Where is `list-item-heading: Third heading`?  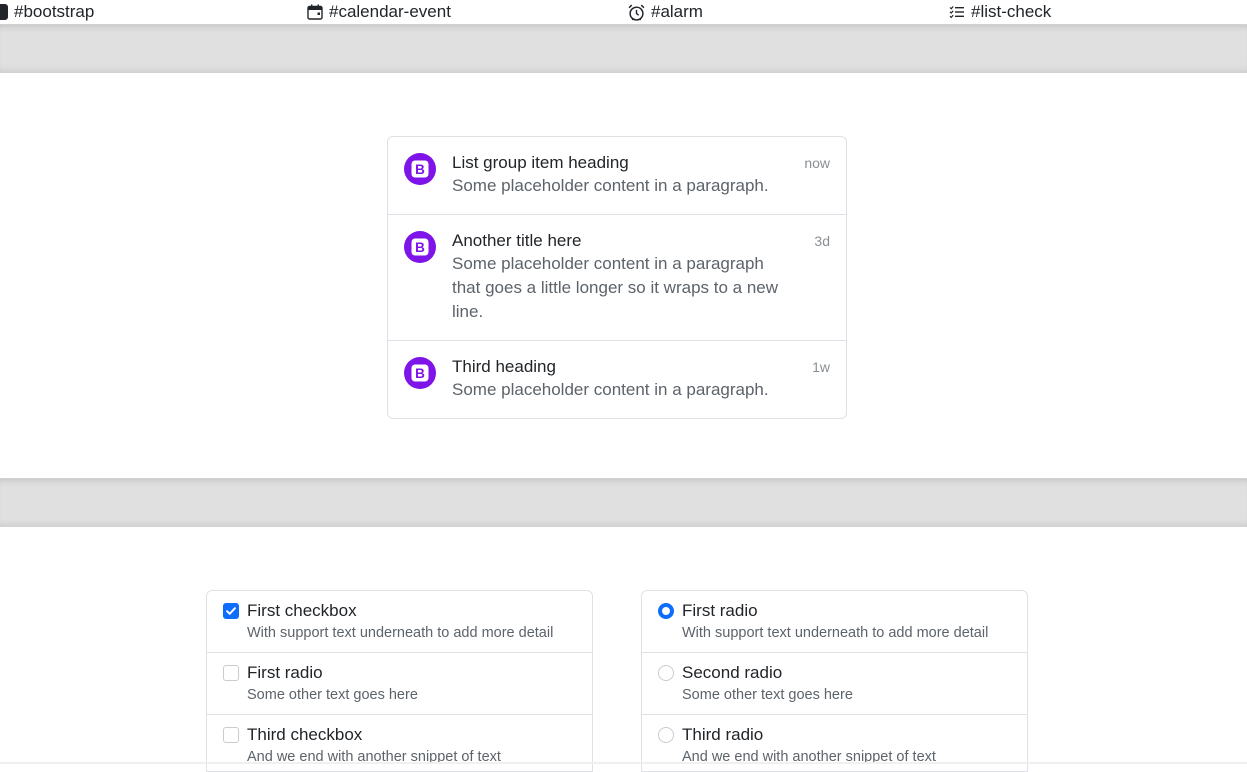
list-item-heading: Third heading is located at coordinates (504, 366).